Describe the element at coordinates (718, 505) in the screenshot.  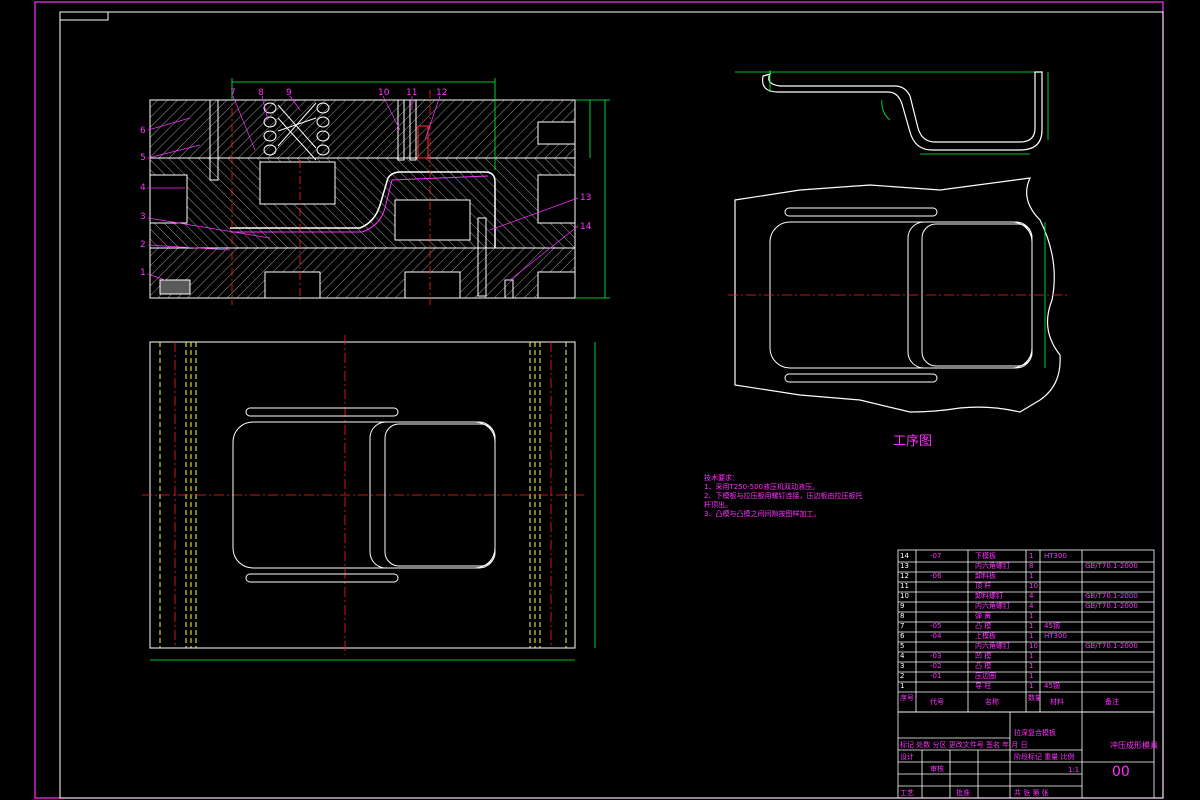
I see `tech-line: 杆顶出。` at that location.